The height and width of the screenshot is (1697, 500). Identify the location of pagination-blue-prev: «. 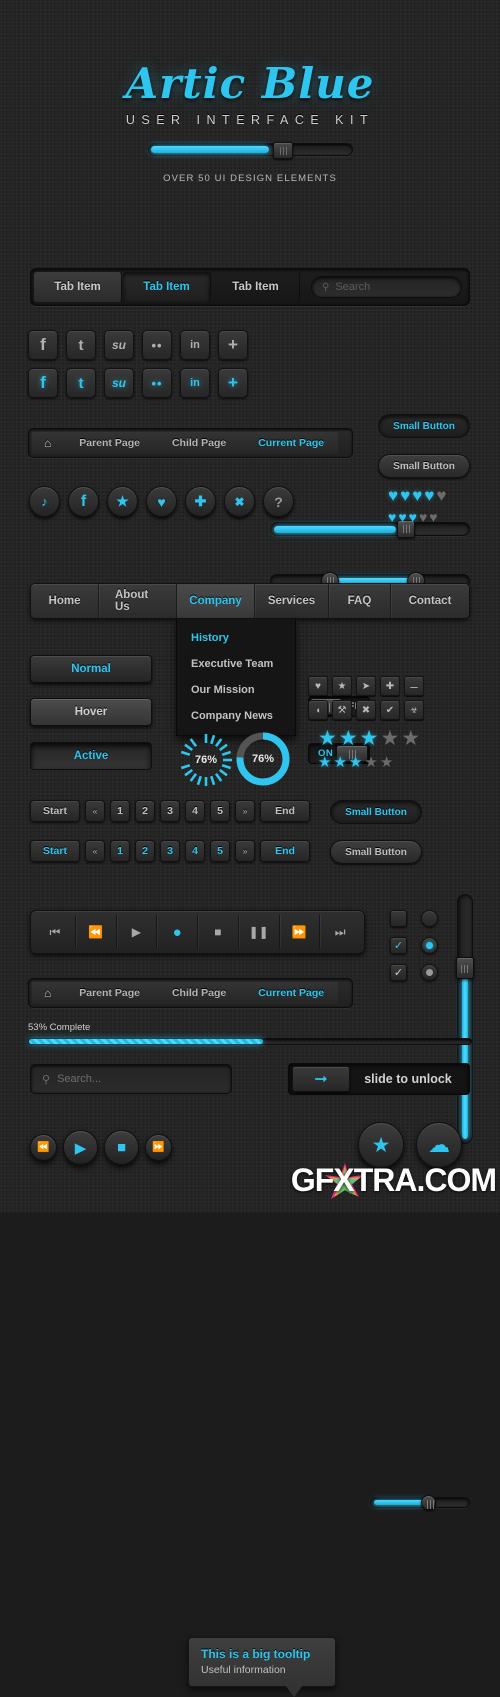
(95, 851).